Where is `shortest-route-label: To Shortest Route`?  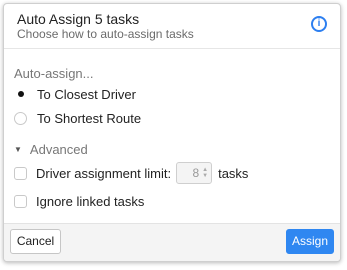
shortest-route-label: To Shortest Route is located at coordinates (89, 118).